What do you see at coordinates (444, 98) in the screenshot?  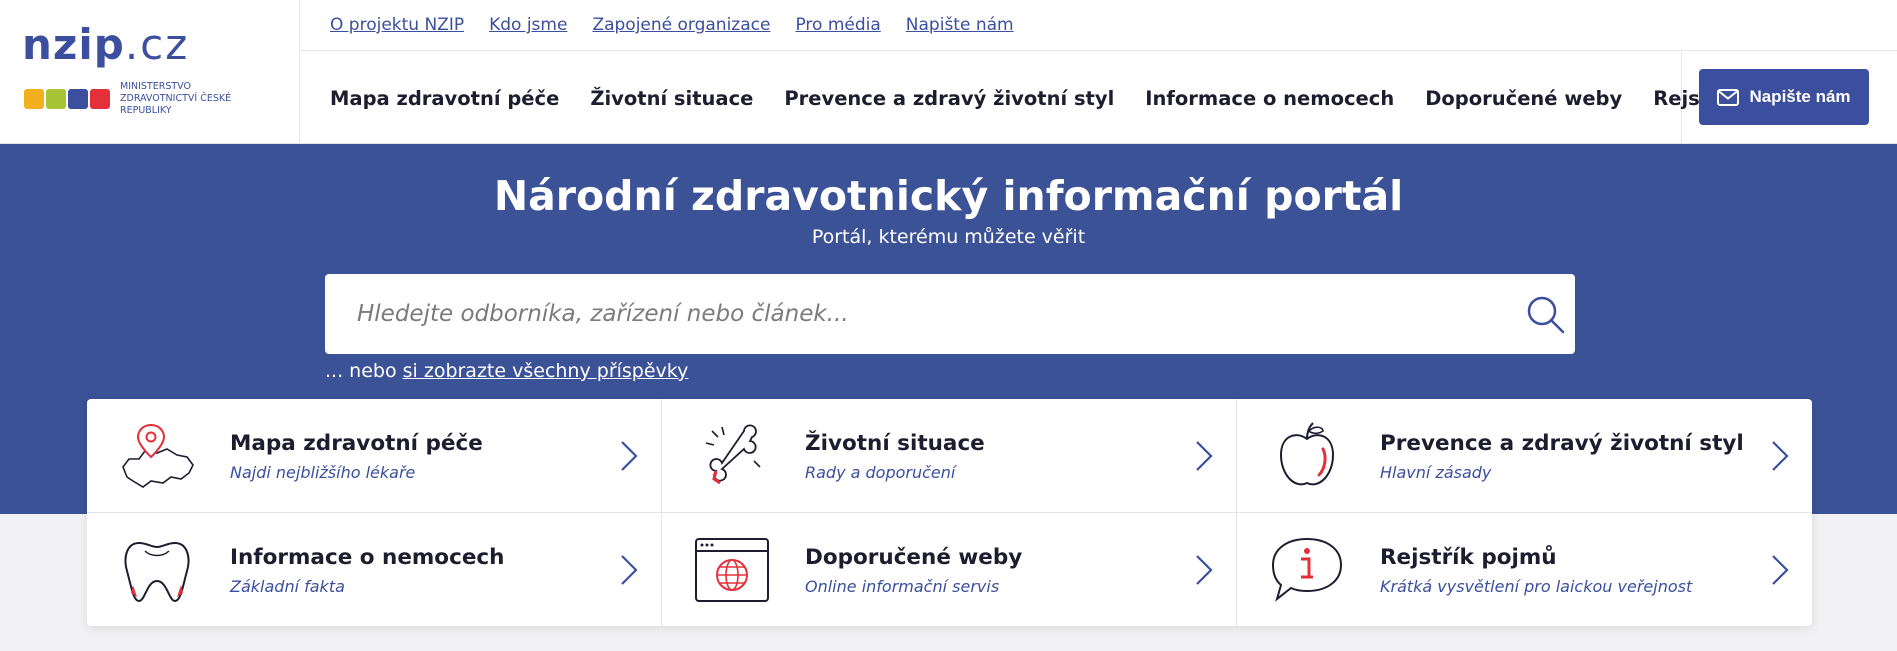 I see `nav-mapa-zdravotni-pece: Mapa zdravotní péče` at bounding box center [444, 98].